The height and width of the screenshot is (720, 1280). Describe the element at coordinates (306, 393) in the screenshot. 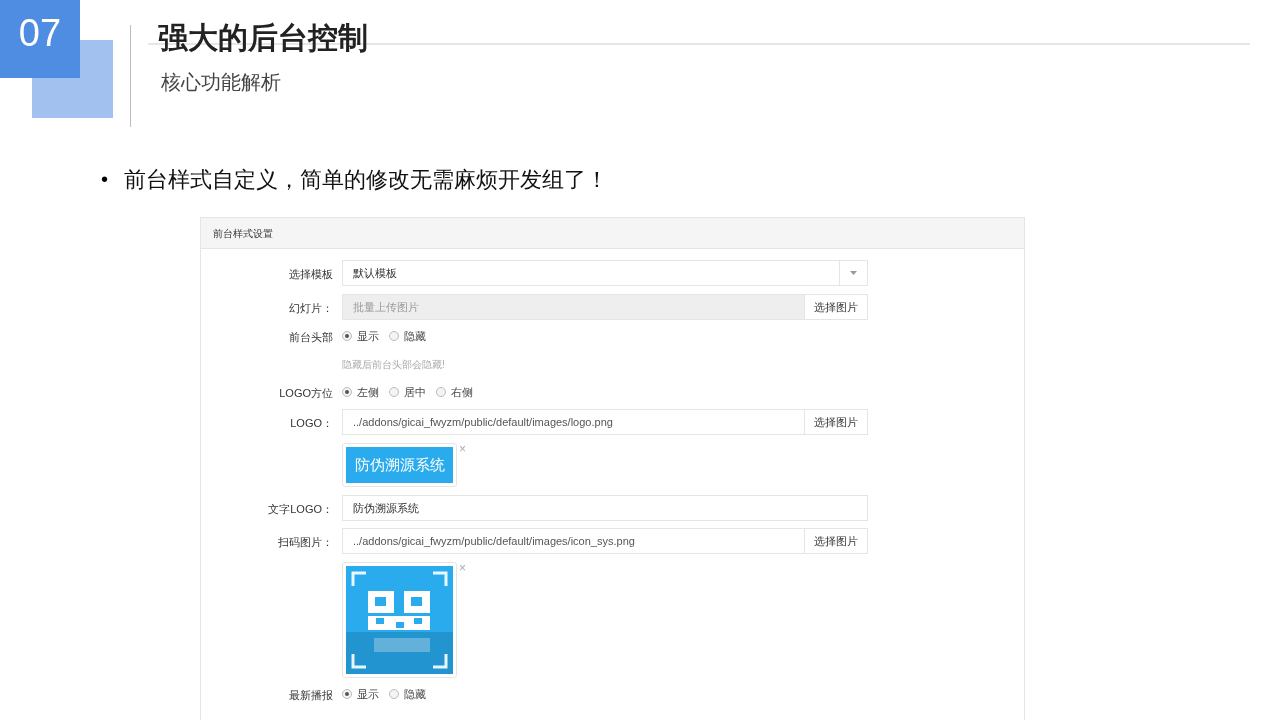

I see `field-label: LOGO方位` at that location.